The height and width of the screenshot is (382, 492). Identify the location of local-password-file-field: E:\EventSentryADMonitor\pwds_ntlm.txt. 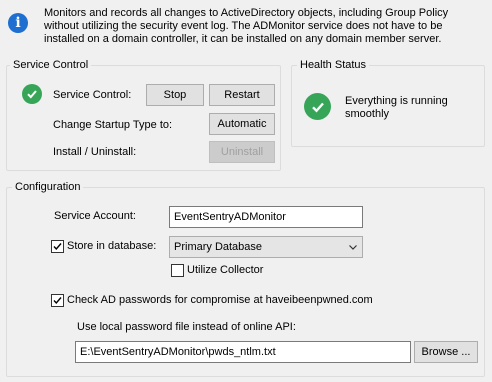
(243, 352).